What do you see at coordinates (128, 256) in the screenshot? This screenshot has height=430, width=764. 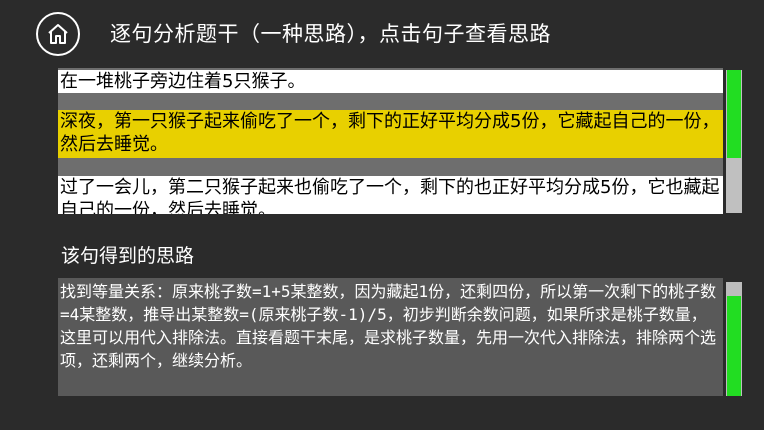 I see `analysis-heading: 该句得到的思路` at bounding box center [128, 256].